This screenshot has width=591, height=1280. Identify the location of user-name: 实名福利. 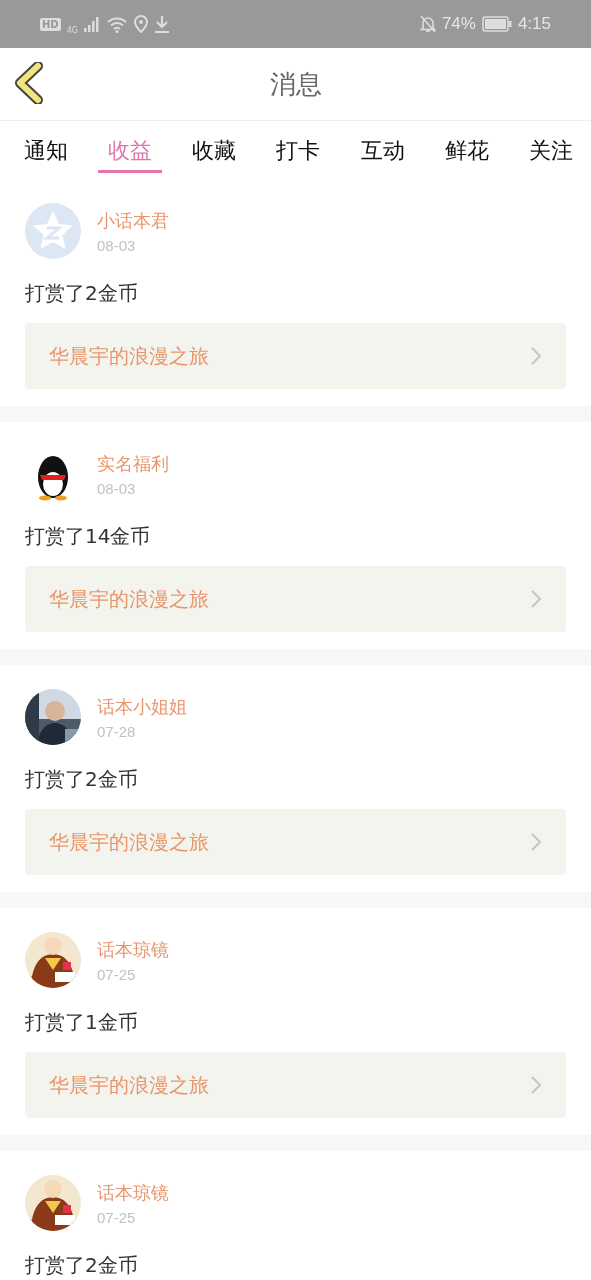
(133, 463).